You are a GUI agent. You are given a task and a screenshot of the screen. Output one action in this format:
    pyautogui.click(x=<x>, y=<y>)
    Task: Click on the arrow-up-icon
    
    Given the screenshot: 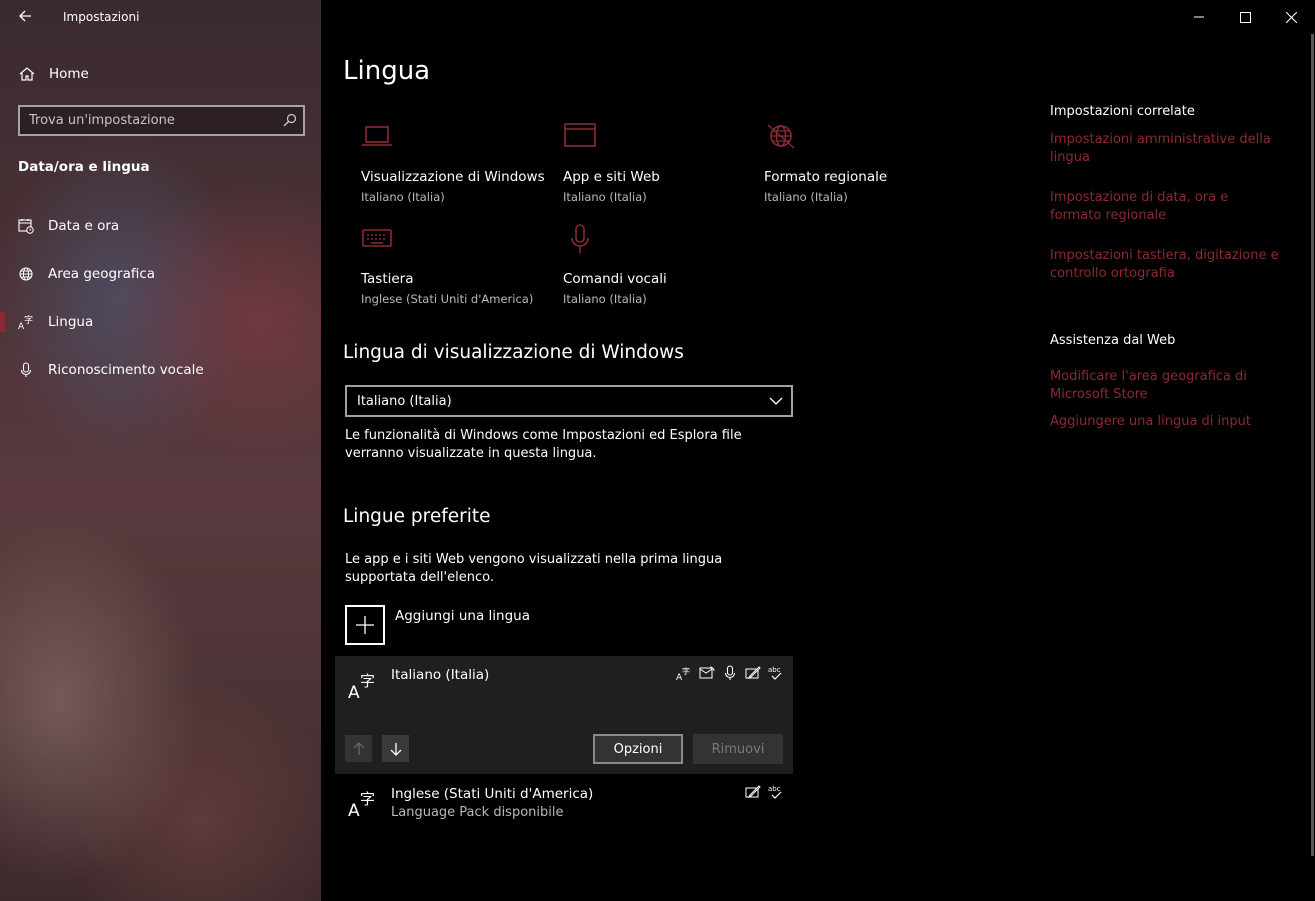 What is the action you would take?
    pyautogui.click(x=358, y=748)
    